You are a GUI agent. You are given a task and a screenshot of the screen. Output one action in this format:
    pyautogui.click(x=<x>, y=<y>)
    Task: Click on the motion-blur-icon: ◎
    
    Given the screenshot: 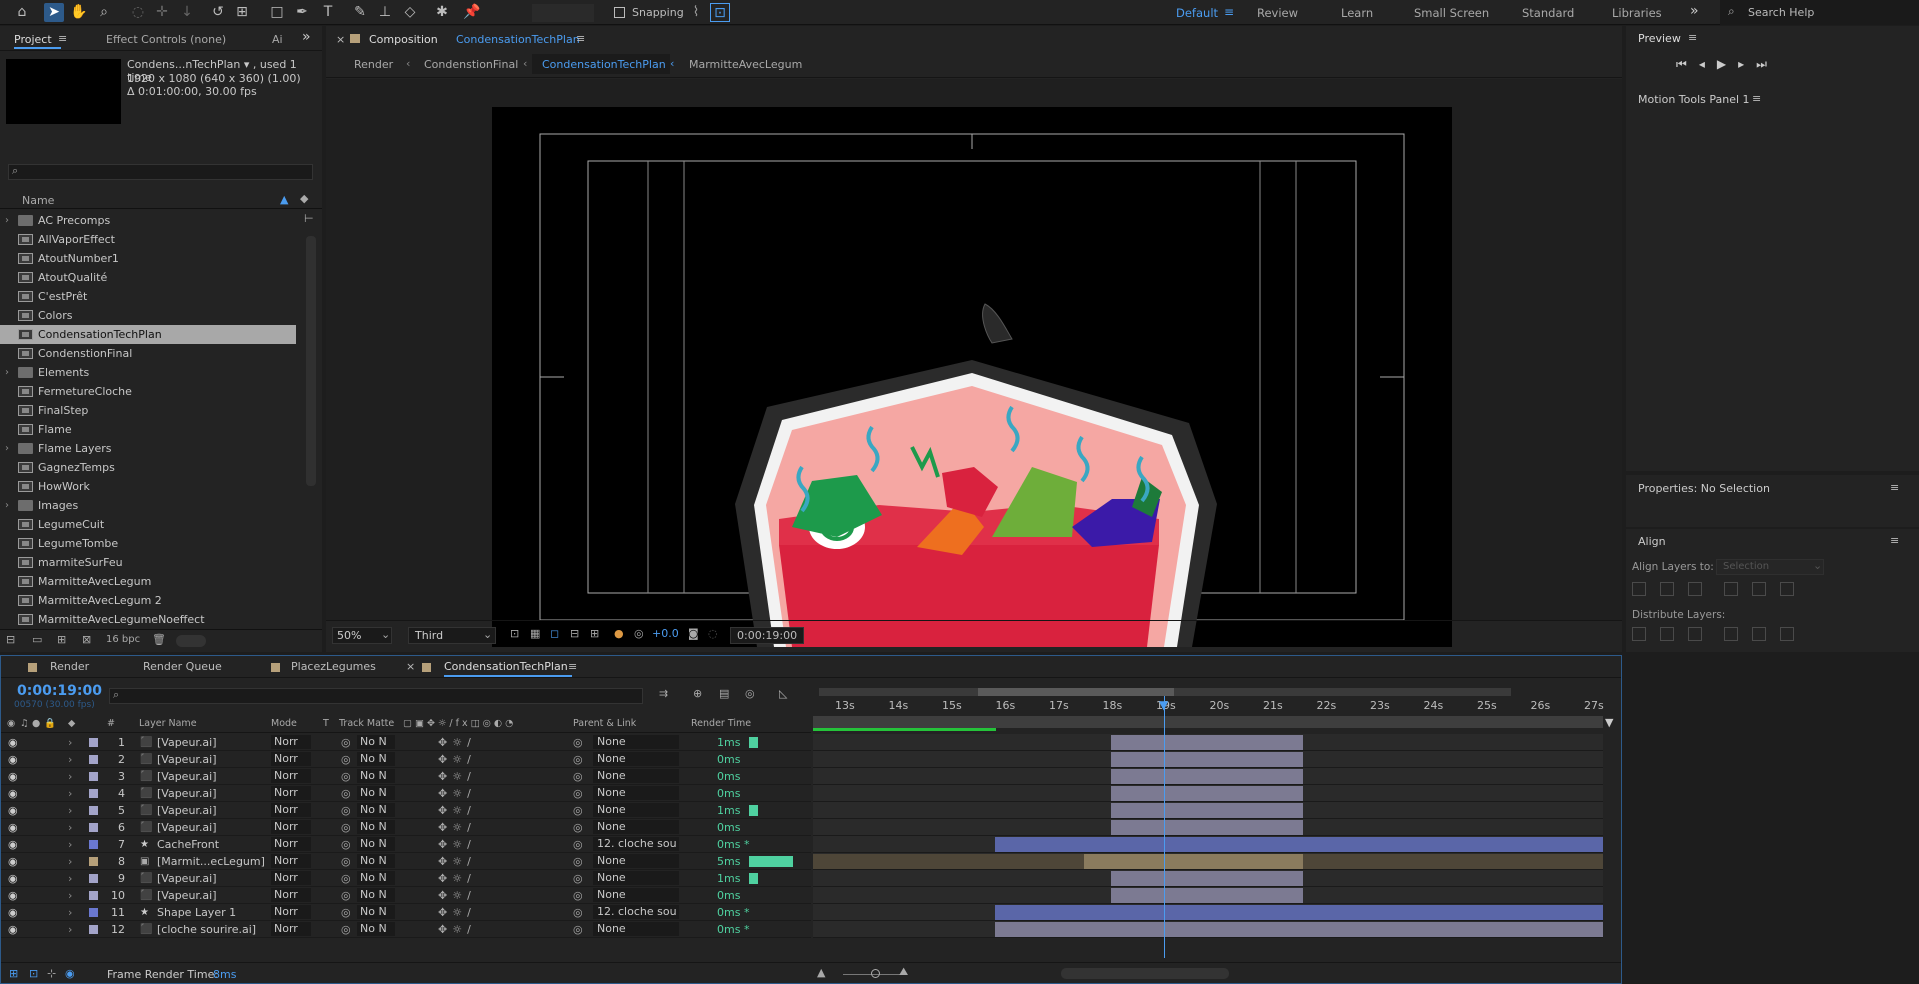 What is the action you would take?
    pyautogui.click(x=750, y=693)
    